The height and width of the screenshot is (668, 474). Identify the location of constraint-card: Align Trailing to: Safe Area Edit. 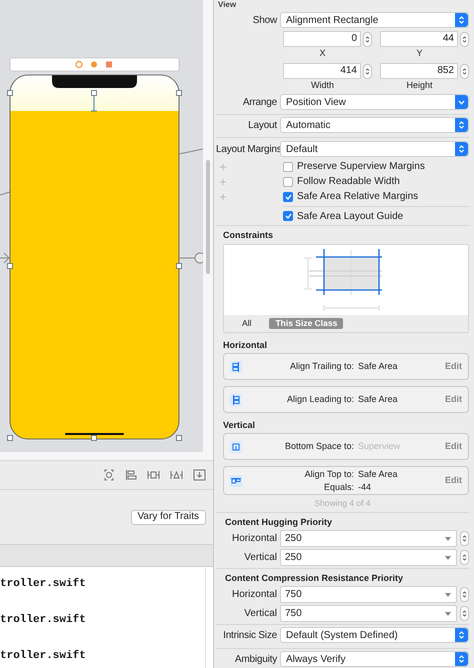
(346, 366).